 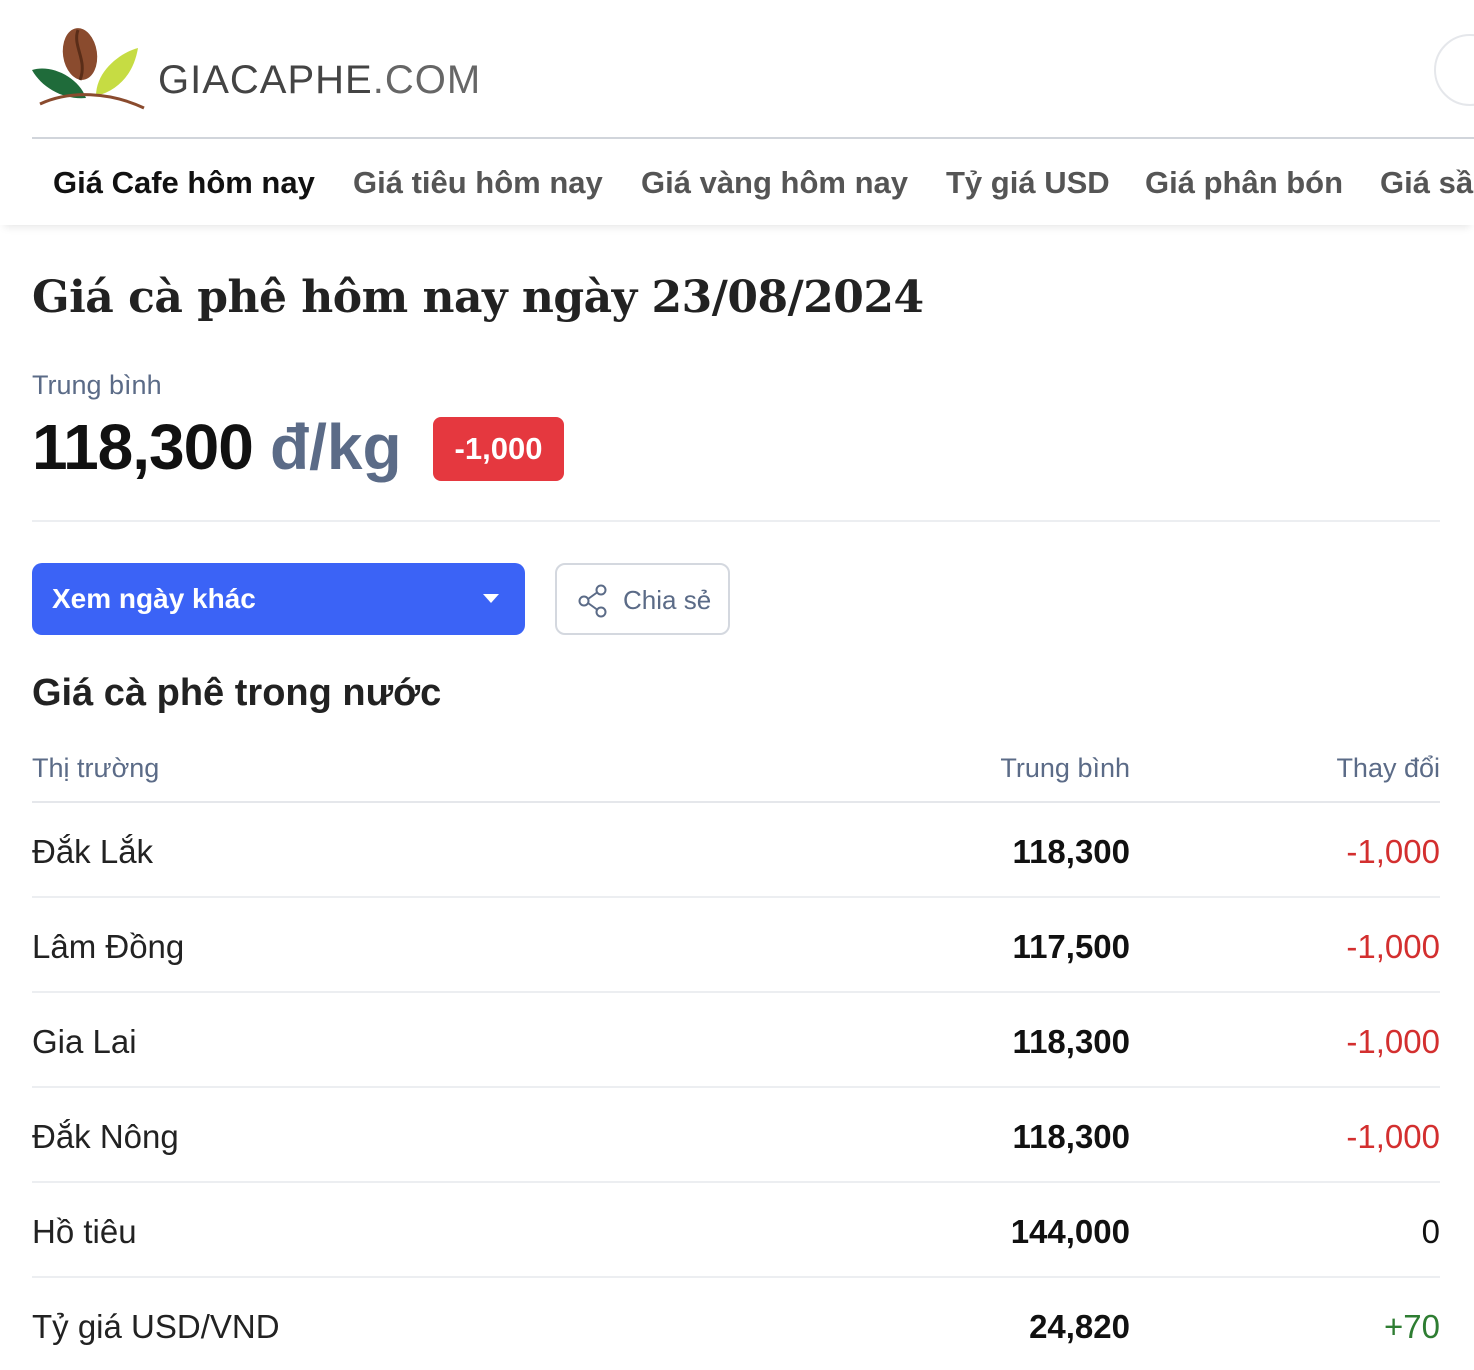 I want to click on nav-item-more: Giá sầ, so click(x=1426, y=183).